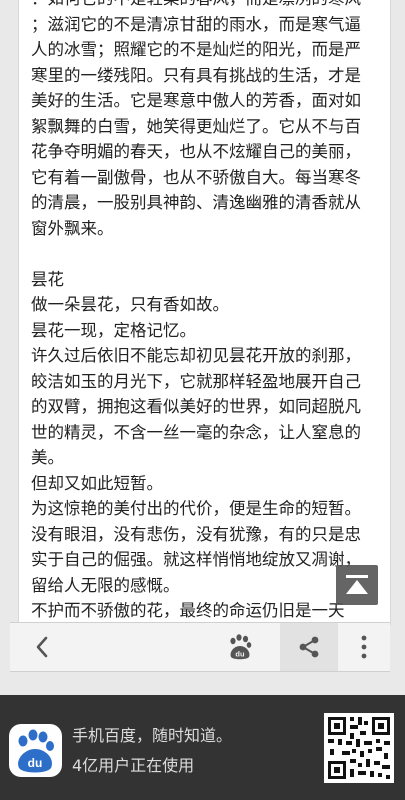 This screenshot has width=405, height=800. I want to click on article-line: 世的精灵，不含一丝一毫的杂念，让人窒息的, so click(196, 432).